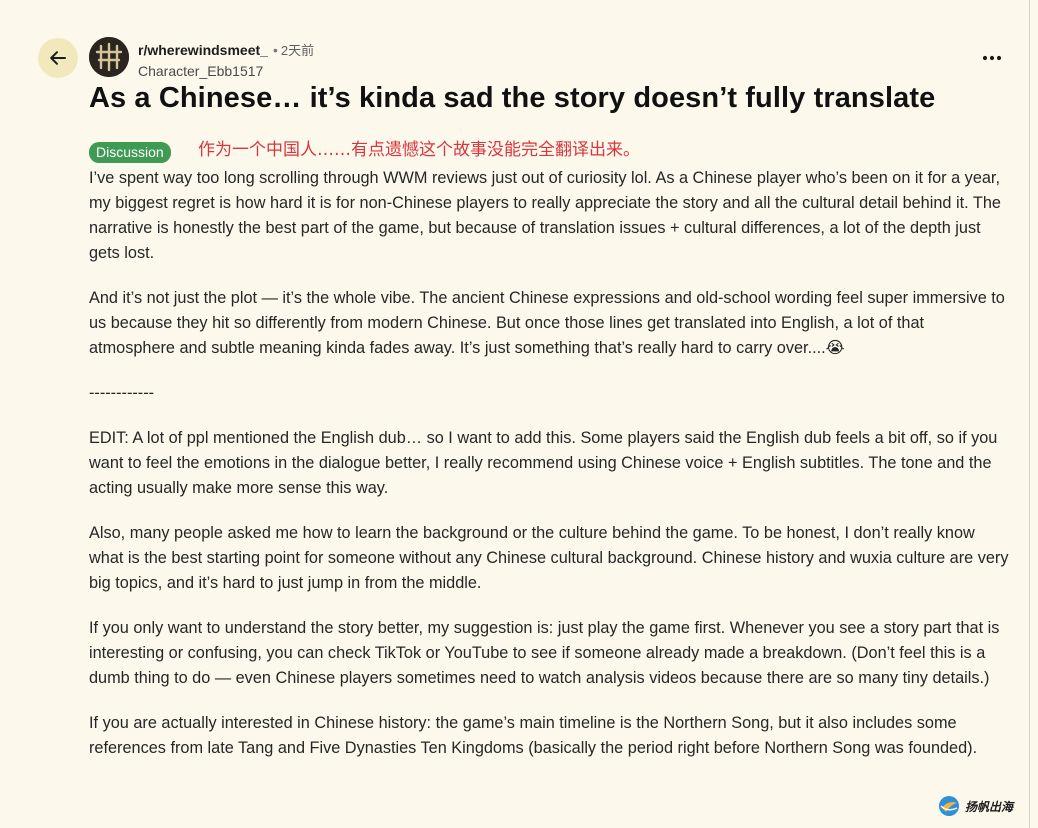  I want to click on post-flair: Discussion, so click(130, 152).